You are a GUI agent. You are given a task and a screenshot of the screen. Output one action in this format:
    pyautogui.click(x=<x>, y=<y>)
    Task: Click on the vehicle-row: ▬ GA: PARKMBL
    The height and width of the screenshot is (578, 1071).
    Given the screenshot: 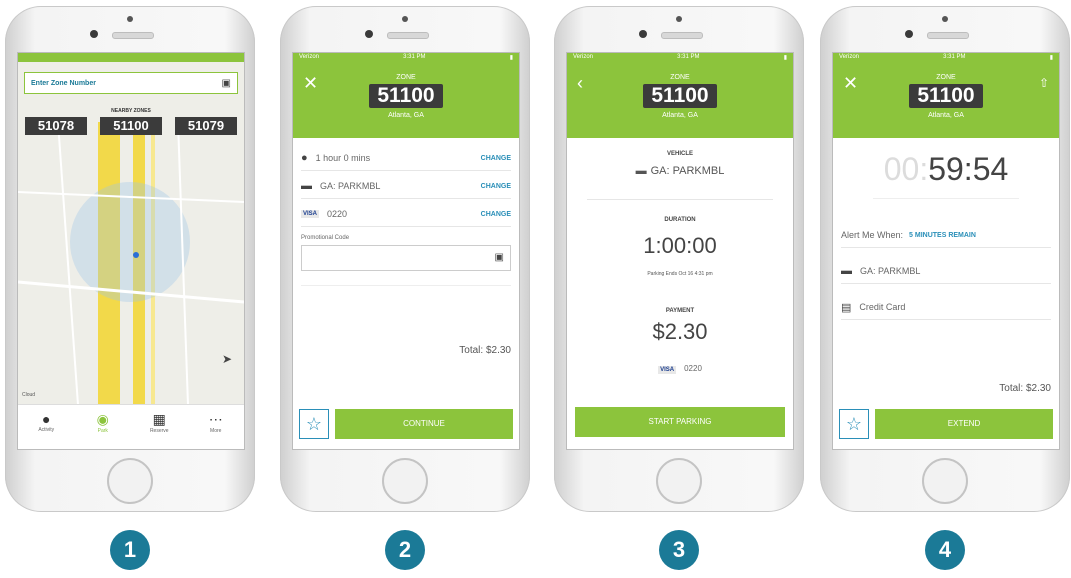 What is the action you would take?
    pyautogui.click(x=946, y=271)
    